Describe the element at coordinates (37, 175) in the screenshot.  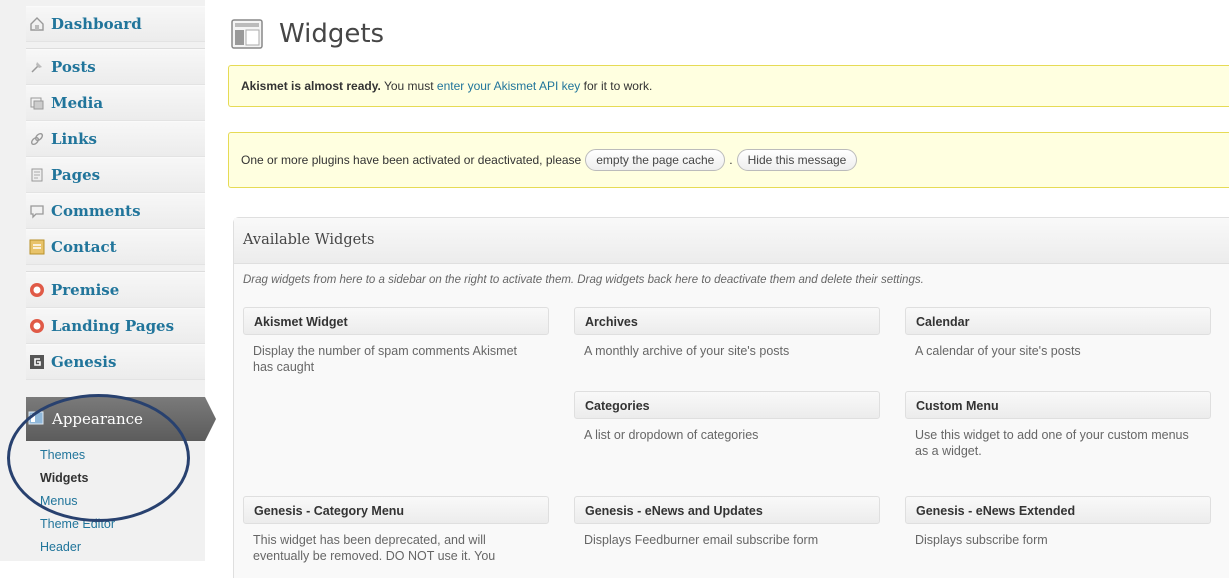
I see `pages-icon` at that location.